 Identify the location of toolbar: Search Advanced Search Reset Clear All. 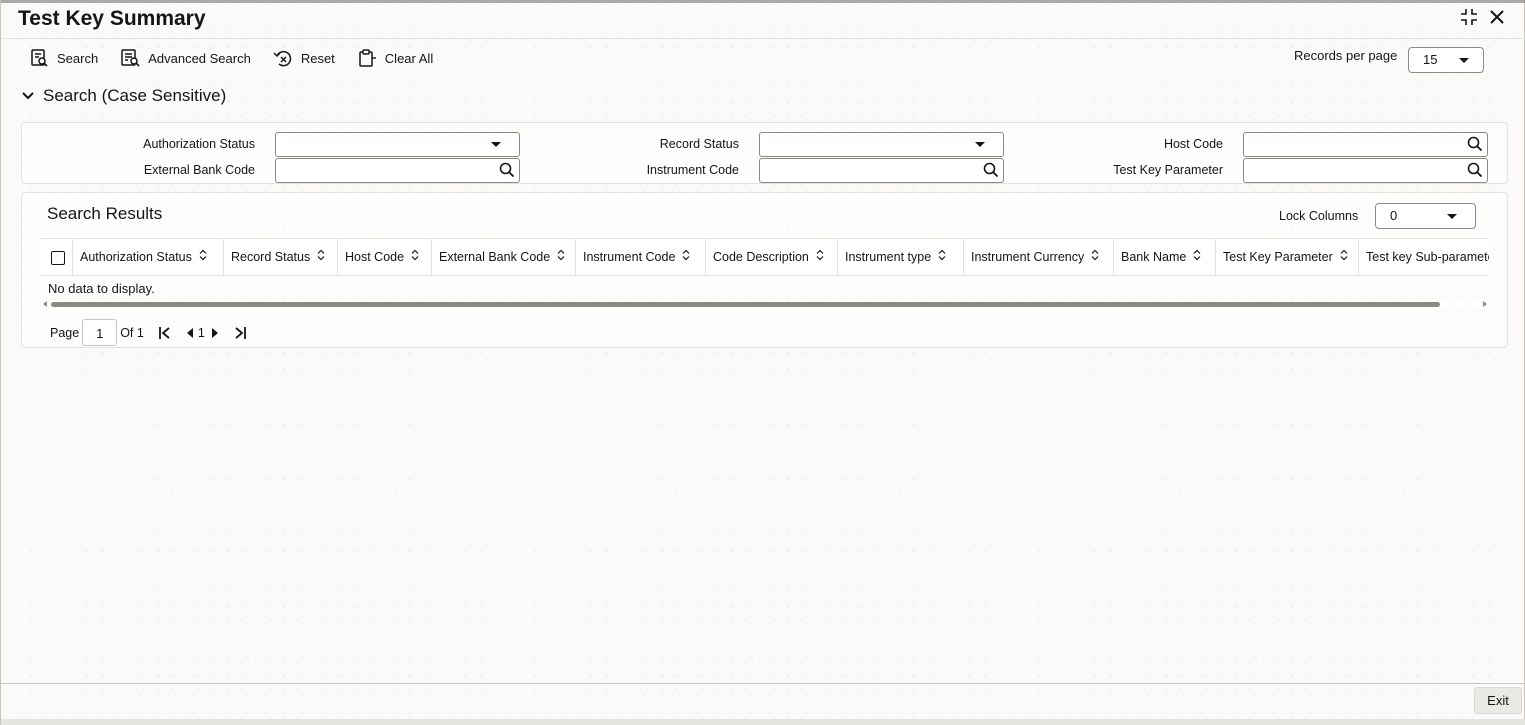
(242, 58).